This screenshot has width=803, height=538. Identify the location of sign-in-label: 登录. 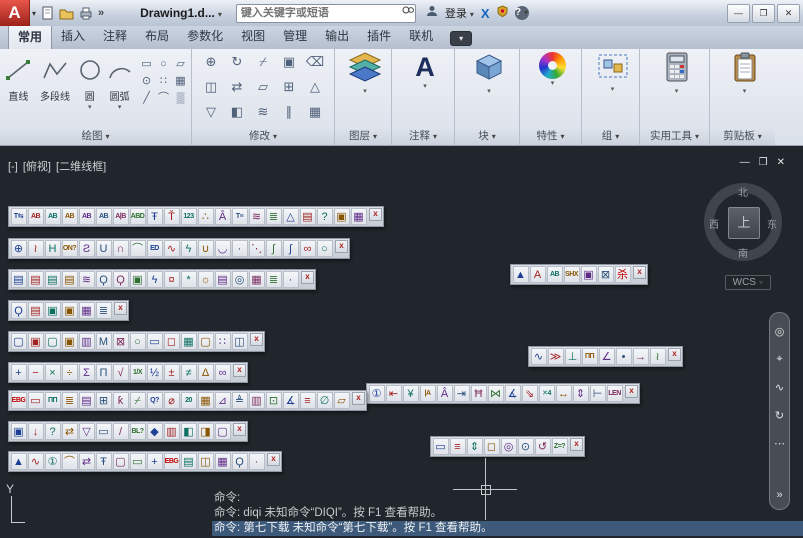
(459, 13).